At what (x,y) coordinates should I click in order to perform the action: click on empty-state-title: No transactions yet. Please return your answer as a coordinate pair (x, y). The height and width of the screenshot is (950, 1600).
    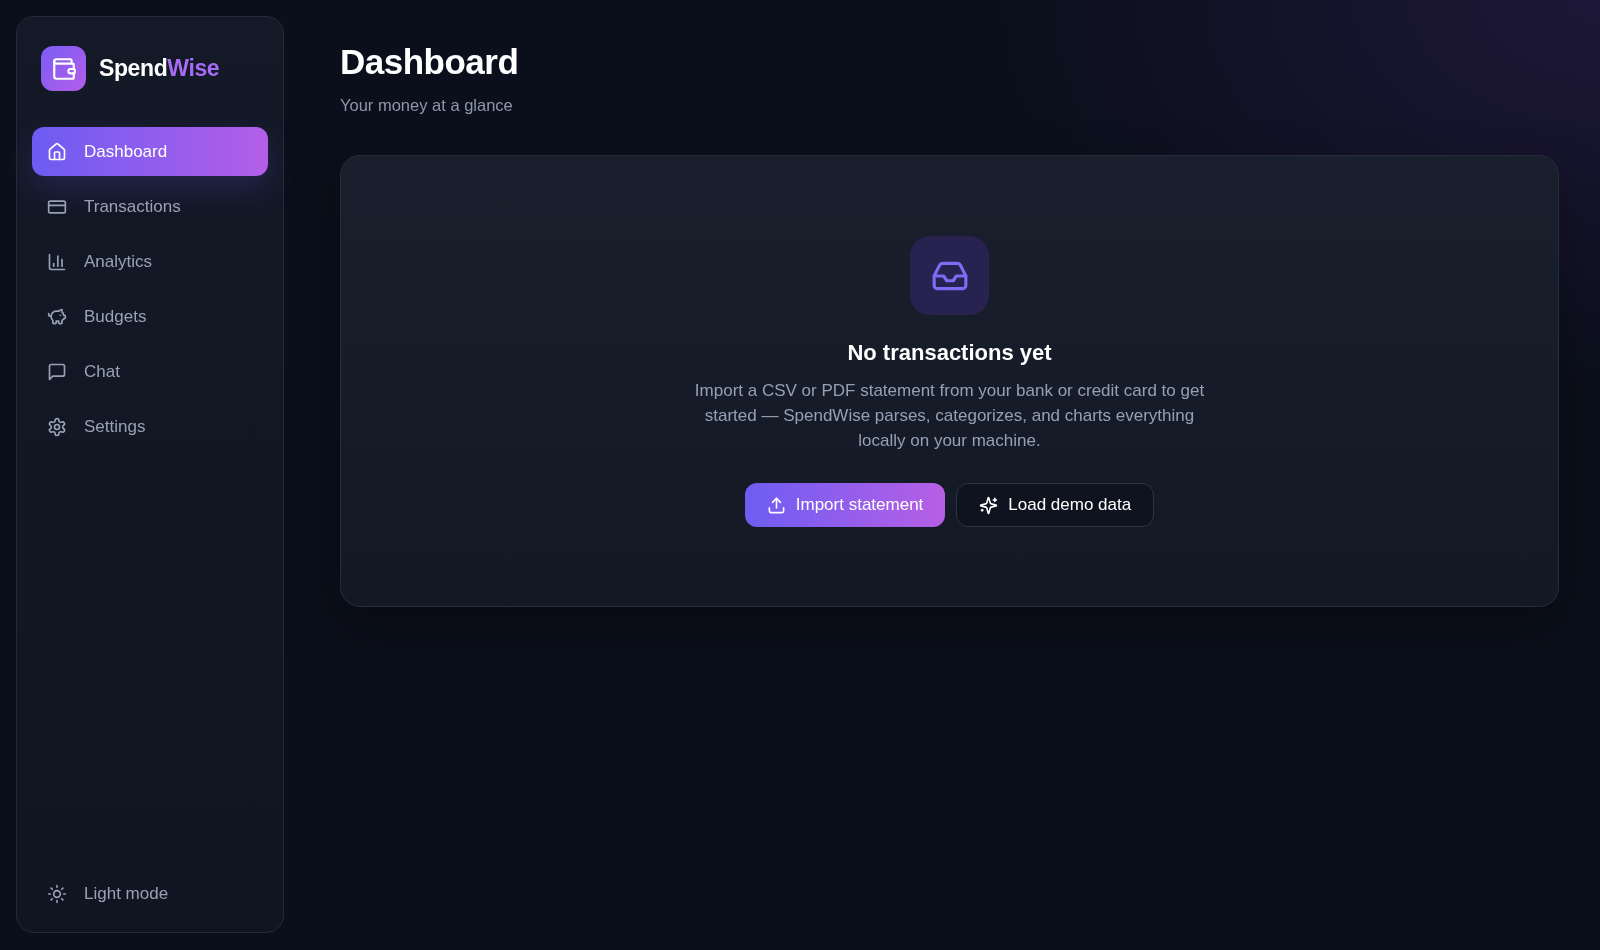
    Looking at the image, I should click on (949, 353).